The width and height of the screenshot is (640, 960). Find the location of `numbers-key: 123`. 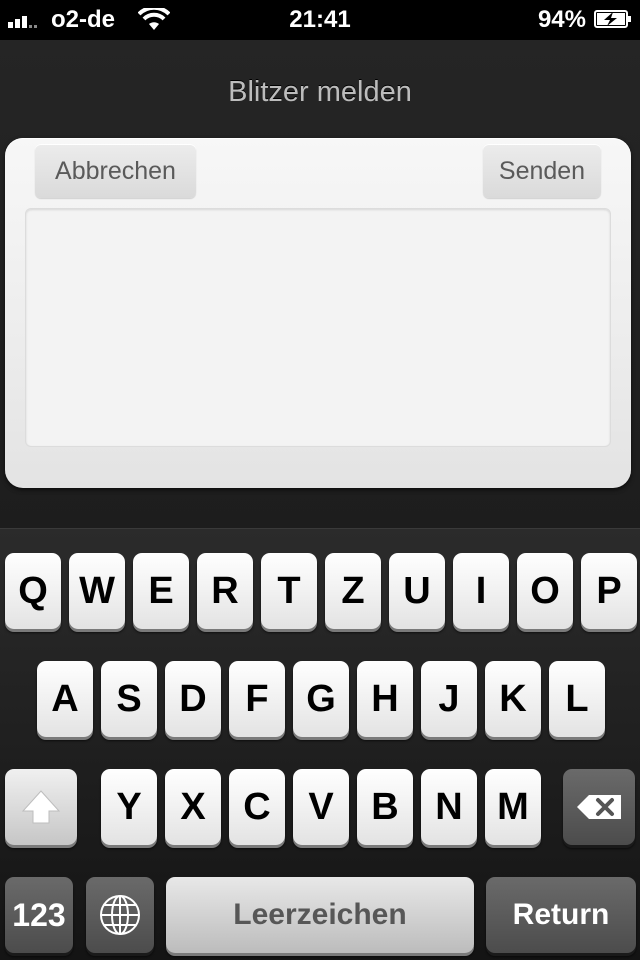

numbers-key: 123 is located at coordinates (39, 915).